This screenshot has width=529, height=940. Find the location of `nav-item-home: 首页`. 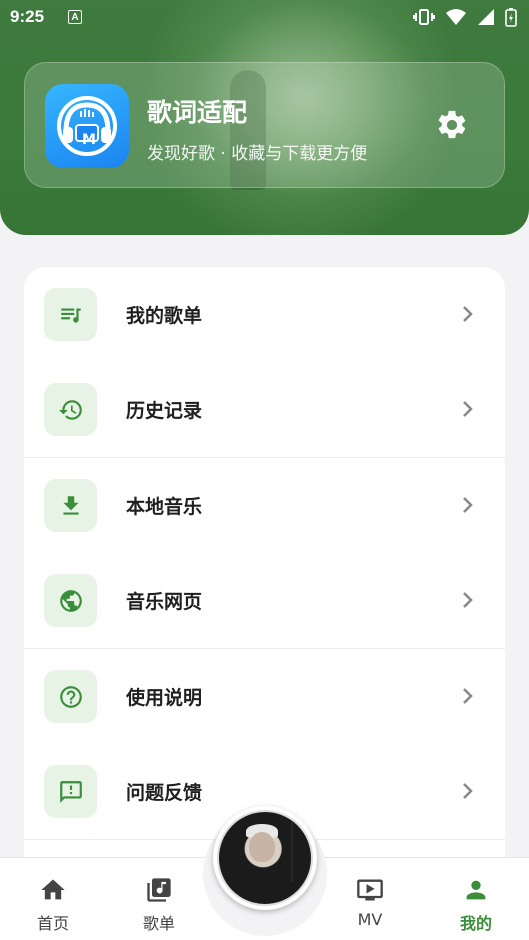

nav-item-home: 首页 is located at coordinates (53, 899).